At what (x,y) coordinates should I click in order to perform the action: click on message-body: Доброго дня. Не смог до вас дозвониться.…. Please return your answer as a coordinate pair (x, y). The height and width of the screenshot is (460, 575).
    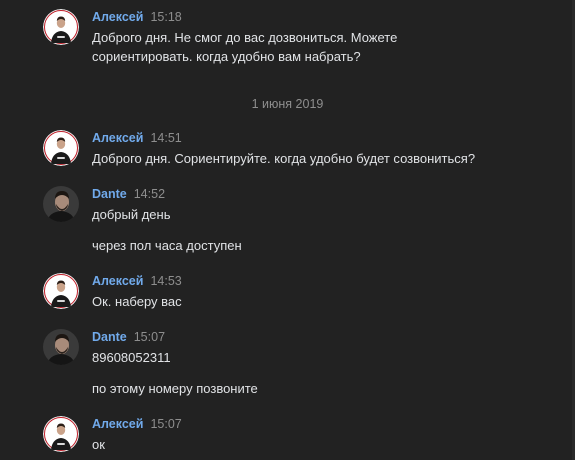
    Looking at the image, I should click on (327, 47).